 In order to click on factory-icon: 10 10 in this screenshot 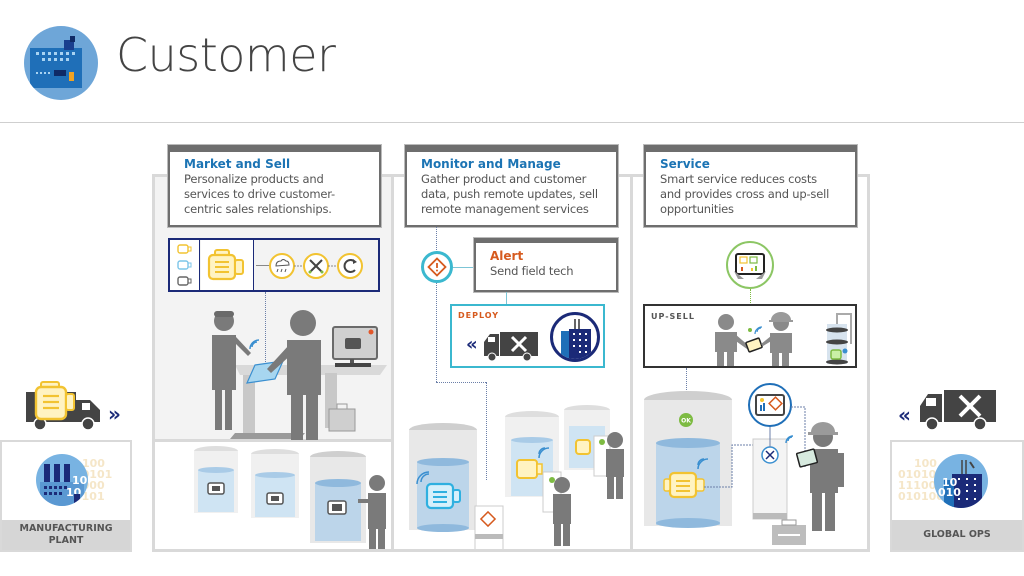, I will do `click(62, 480)`.